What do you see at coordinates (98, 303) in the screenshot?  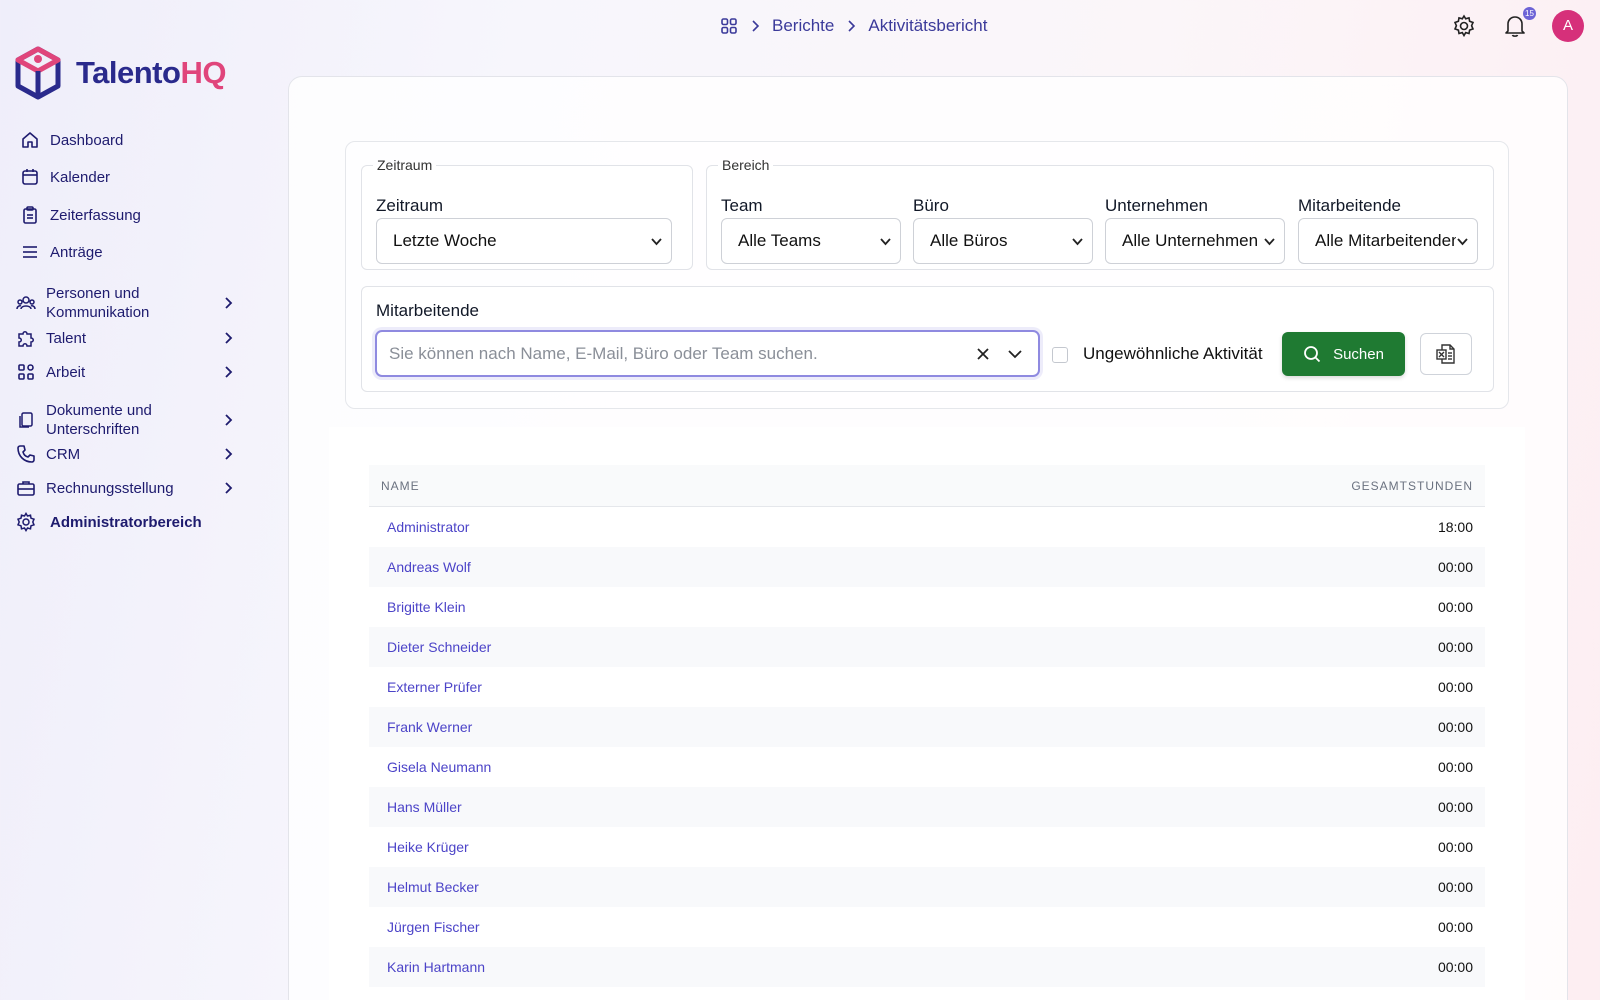 I see `sidebar-item-label: Personen und Kommunikation` at bounding box center [98, 303].